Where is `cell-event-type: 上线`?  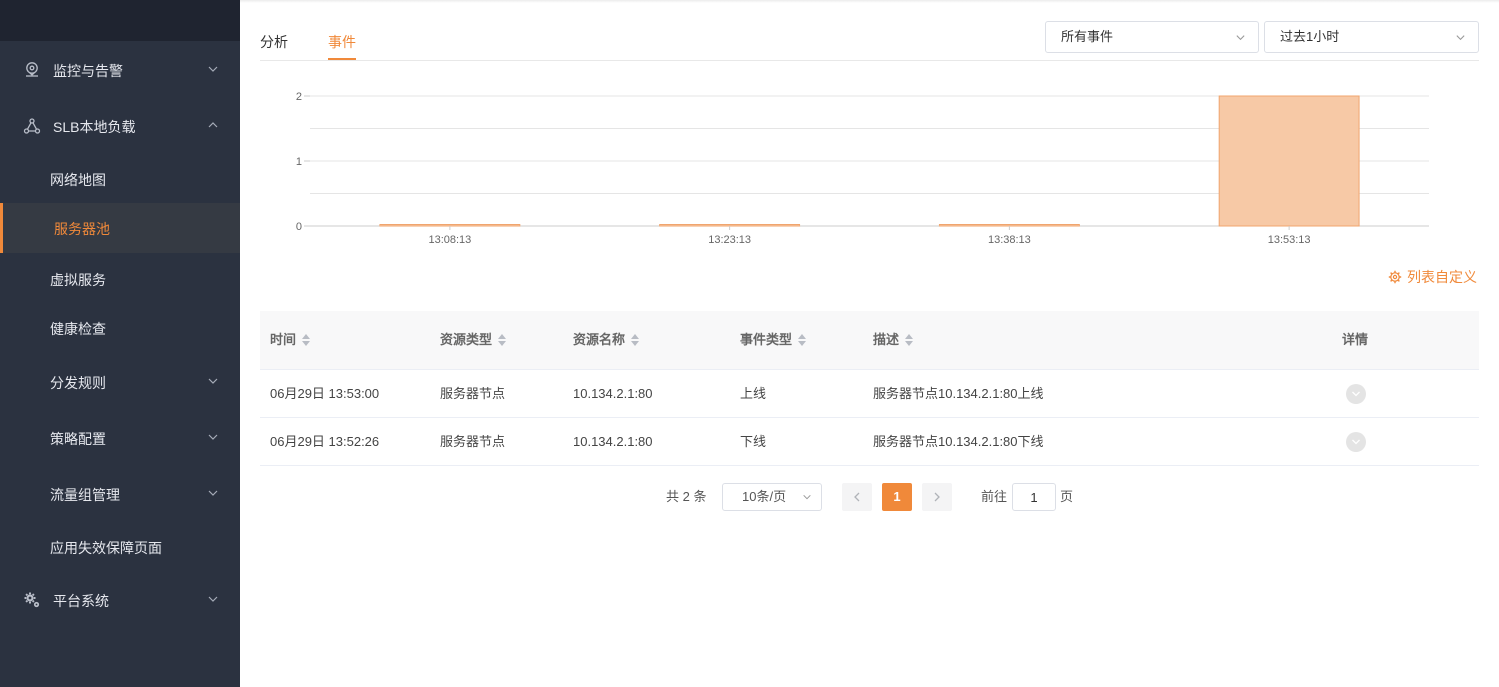 cell-event-type: 上线 is located at coordinates (753, 393).